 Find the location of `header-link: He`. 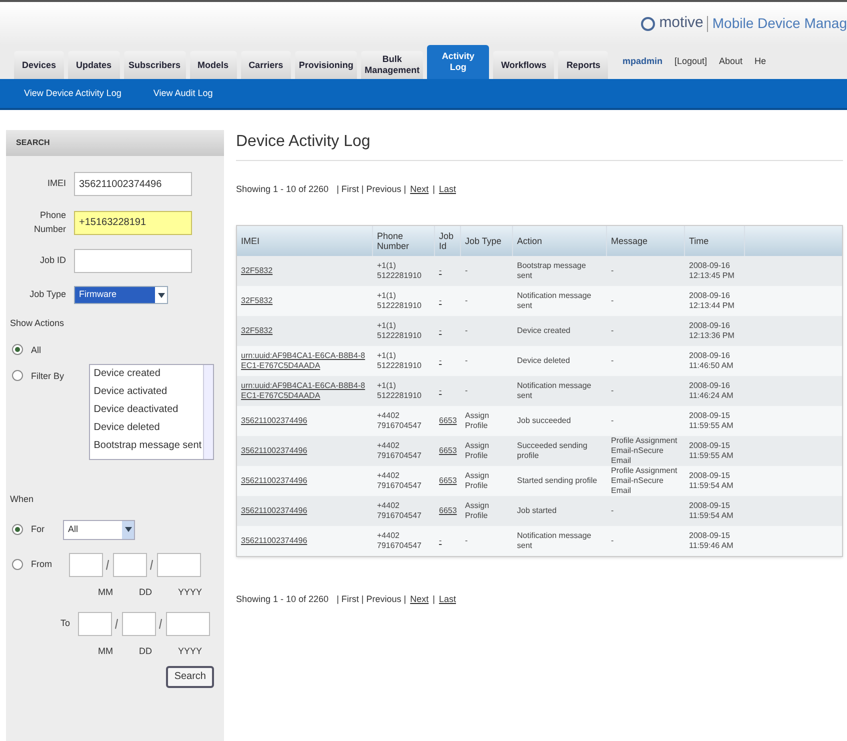

header-link: He is located at coordinates (760, 61).